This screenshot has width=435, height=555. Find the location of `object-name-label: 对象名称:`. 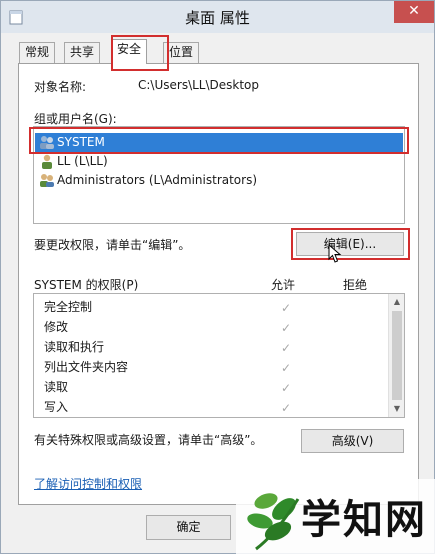

object-name-label: 对象名称: is located at coordinates (60, 87).